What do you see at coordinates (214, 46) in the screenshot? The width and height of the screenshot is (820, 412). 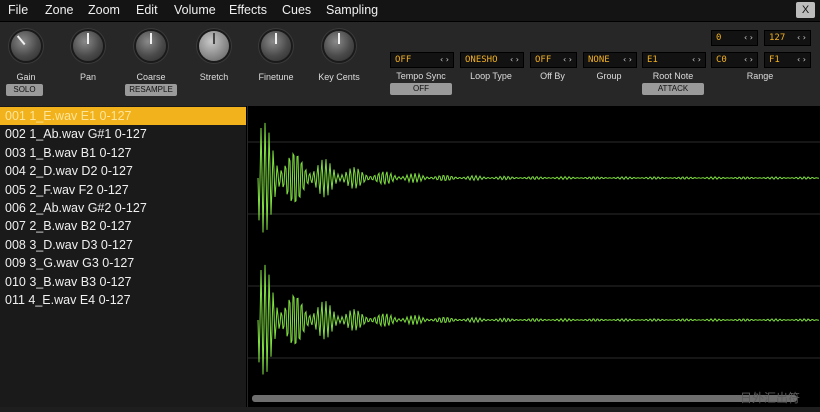 I see `stretch-knob-icon` at bounding box center [214, 46].